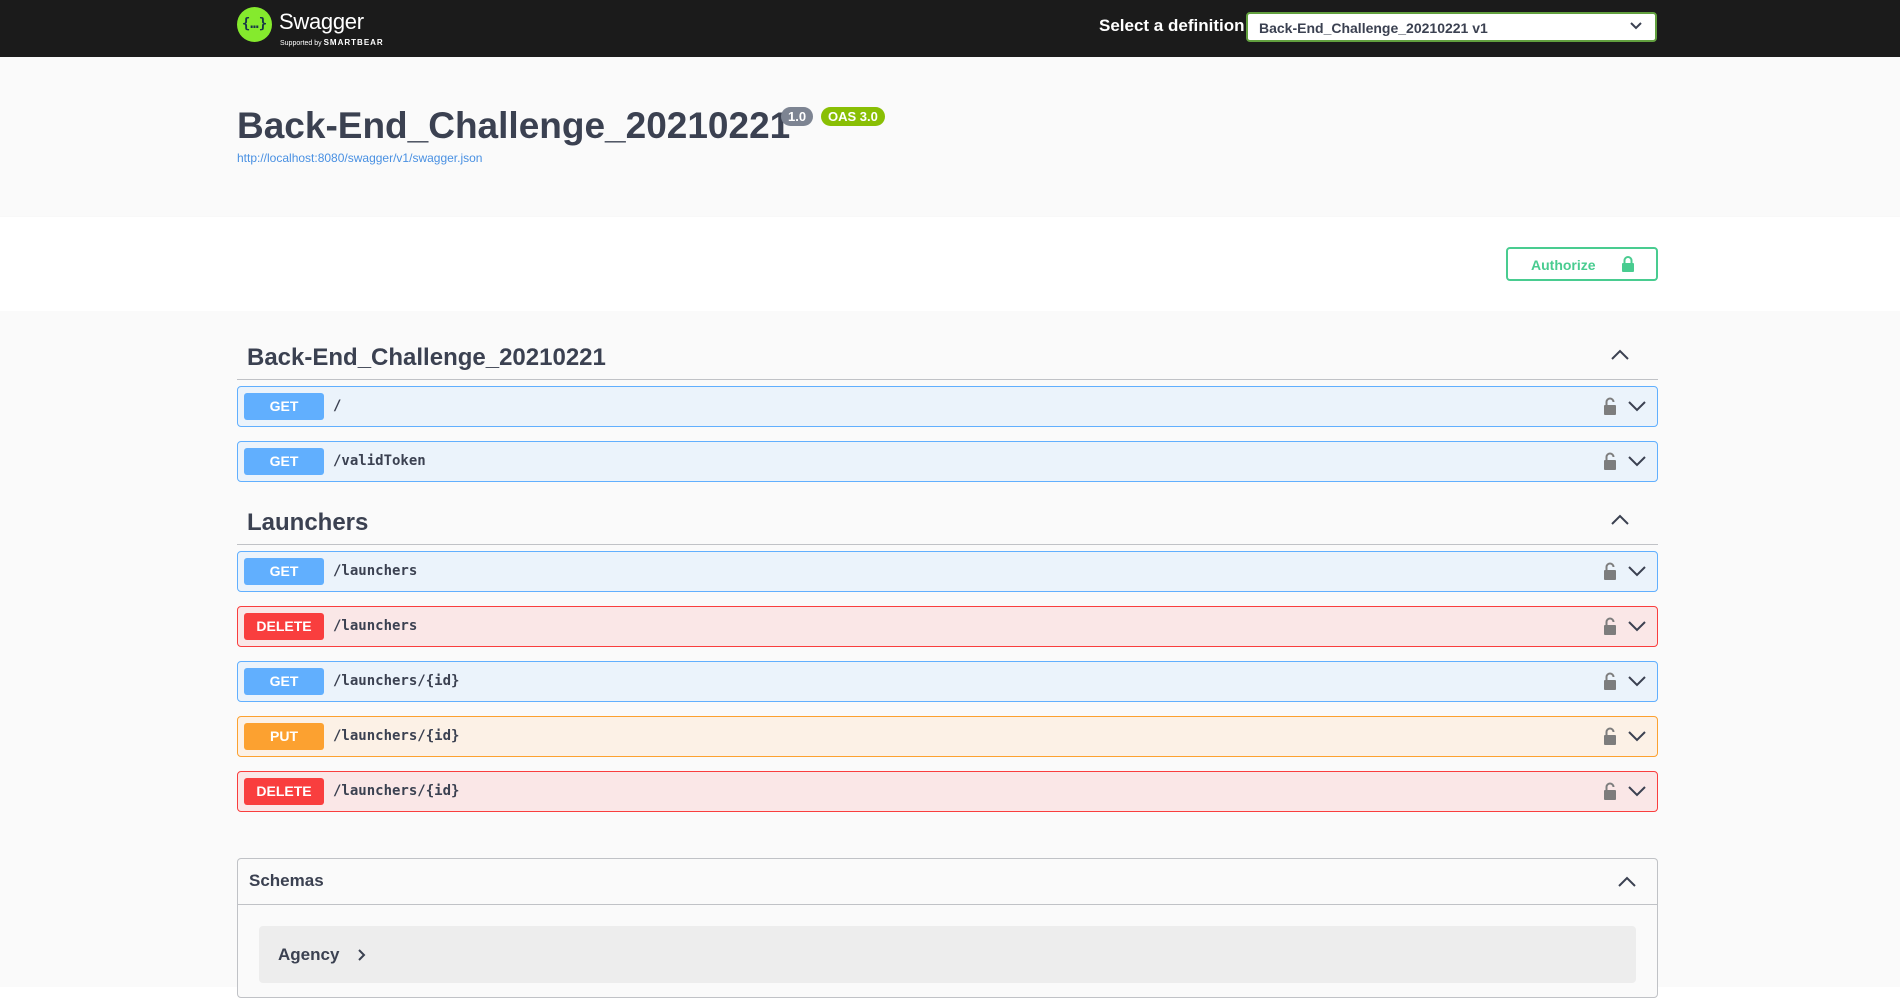 This screenshot has height=998, width=1900. What do you see at coordinates (284, 736) in the screenshot?
I see `method-badge: PUT` at bounding box center [284, 736].